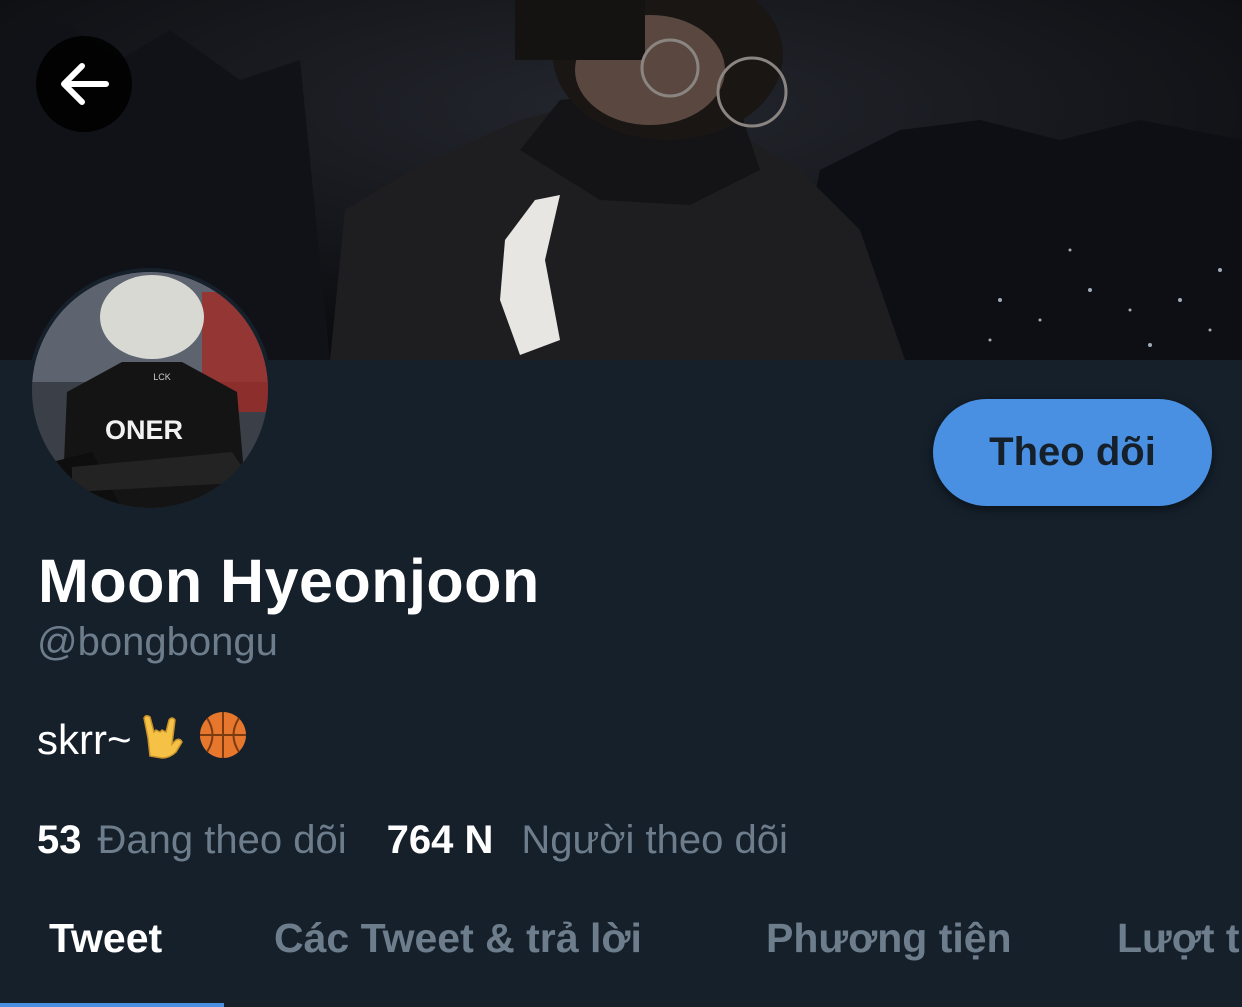  I want to click on tab-tweets-and-replies: Các Tweet & trả lời, so click(458, 938).